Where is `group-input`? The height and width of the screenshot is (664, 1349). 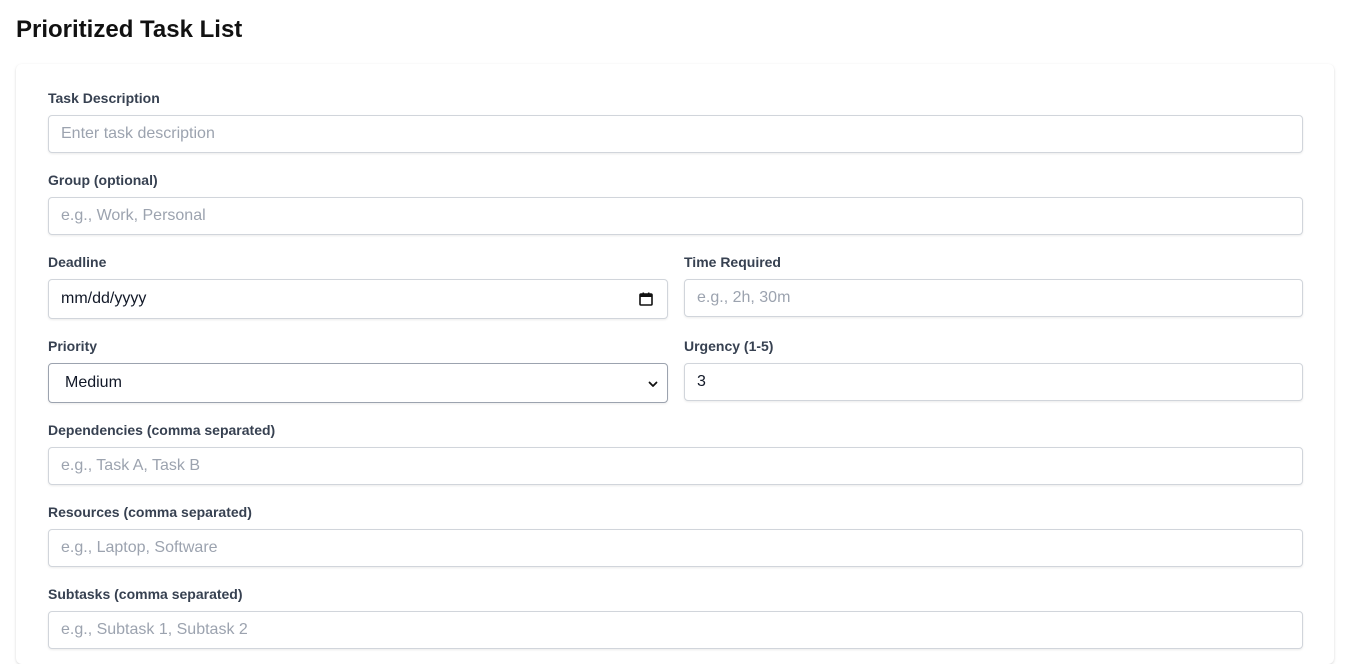
group-input is located at coordinates (675, 216).